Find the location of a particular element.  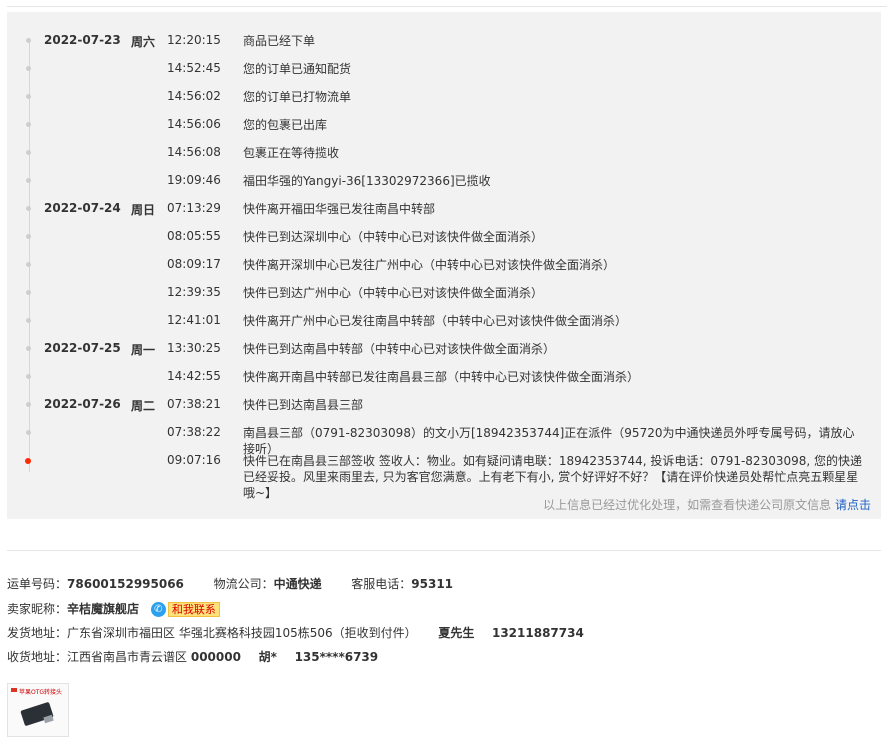

chat-icon: ✆ is located at coordinates (158, 609).